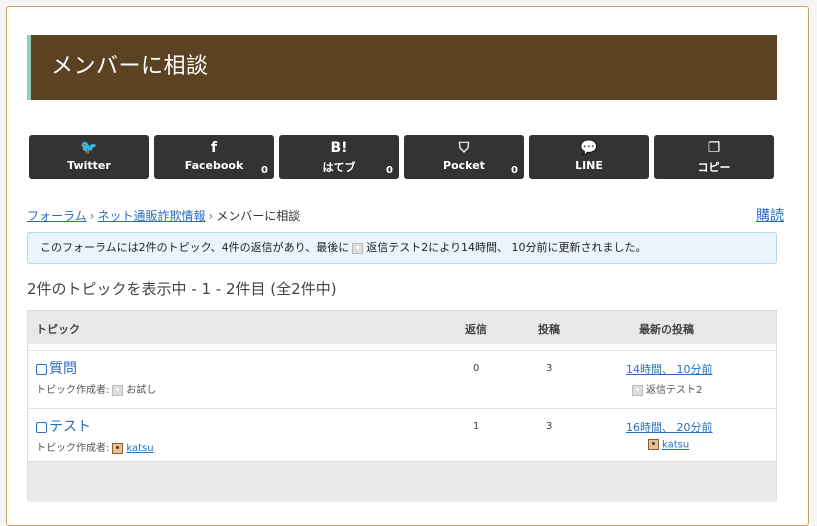 This screenshot has width=817, height=526. I want to click on breadcrumb: フォーラム › ネット通販詐欺情報 › メンバーに相談, so click(163, 215).